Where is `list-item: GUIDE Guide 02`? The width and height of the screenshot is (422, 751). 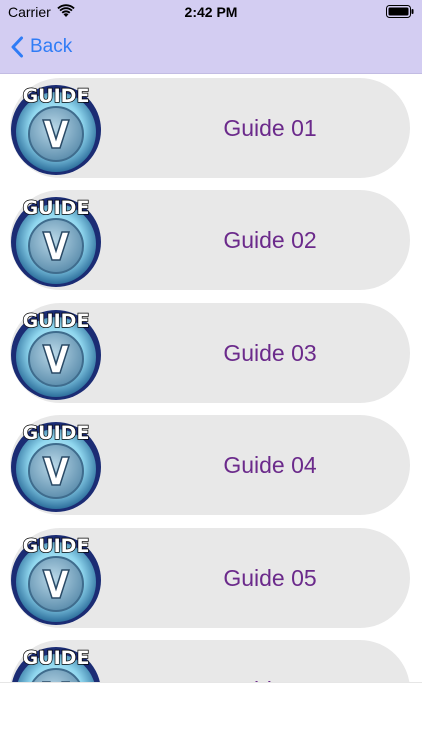 list-item: GUIDE Guide 02 is located at coordinates (210, 240).